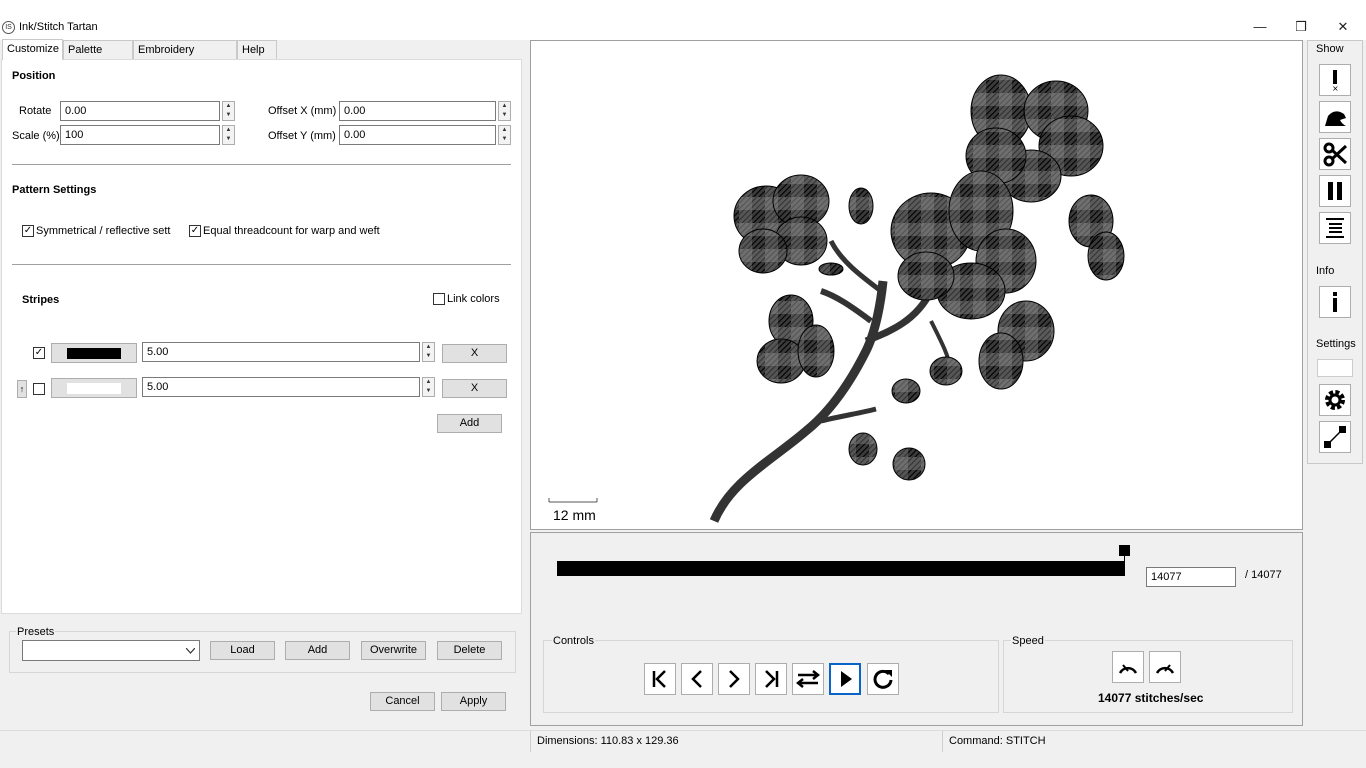  I want to click on last-stitch-button, so click(771, 679).